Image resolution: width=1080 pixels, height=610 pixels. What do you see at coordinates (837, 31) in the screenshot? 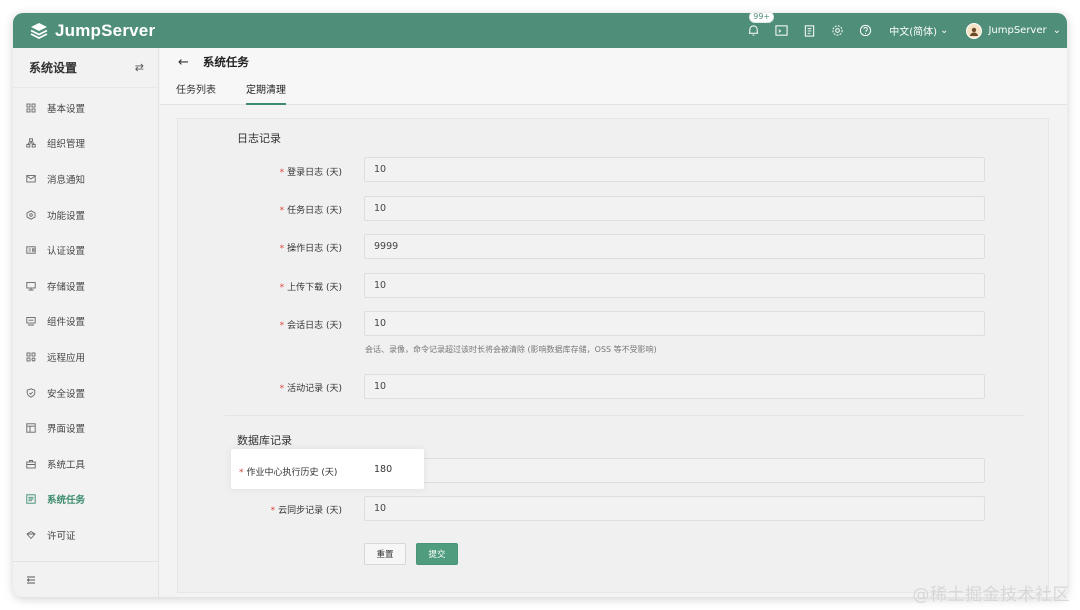
I see `gear-icon` at bounding box center [837, 31].